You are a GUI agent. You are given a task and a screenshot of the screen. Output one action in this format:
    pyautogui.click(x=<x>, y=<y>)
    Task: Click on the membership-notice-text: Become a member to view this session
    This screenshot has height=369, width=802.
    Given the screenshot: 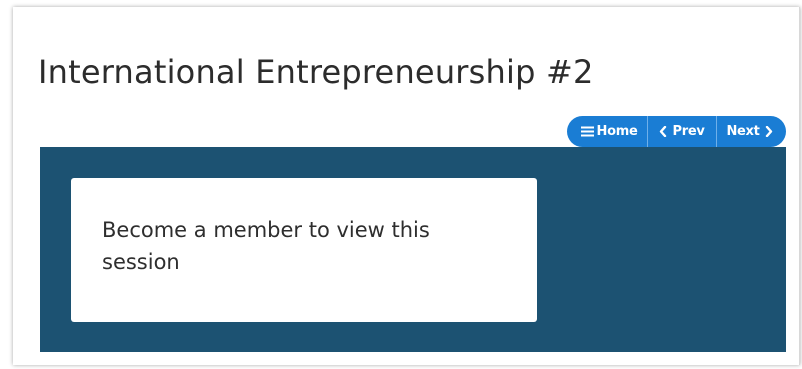 What is the action you would take?
    pyautogui.click(x=266, y=246)
    